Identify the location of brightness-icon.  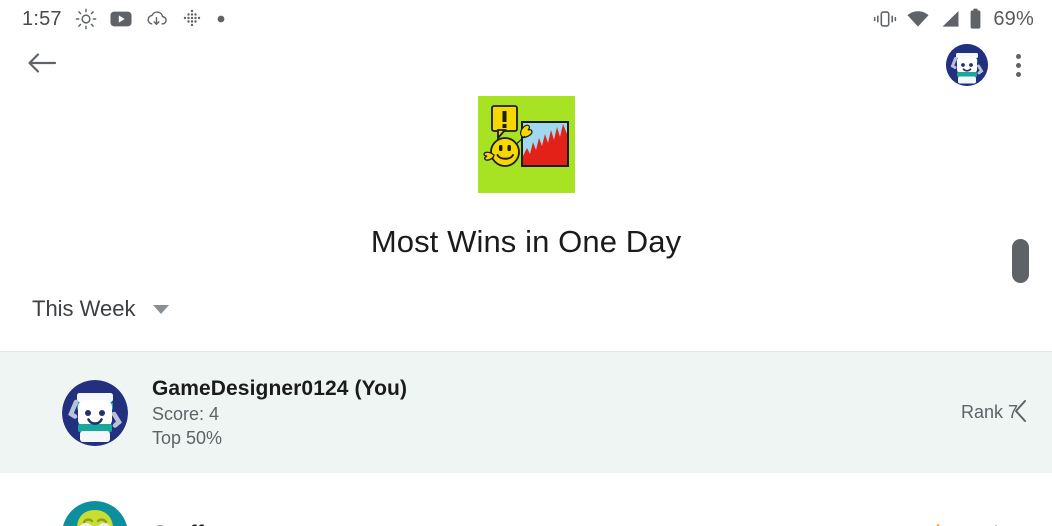
(86, 19).